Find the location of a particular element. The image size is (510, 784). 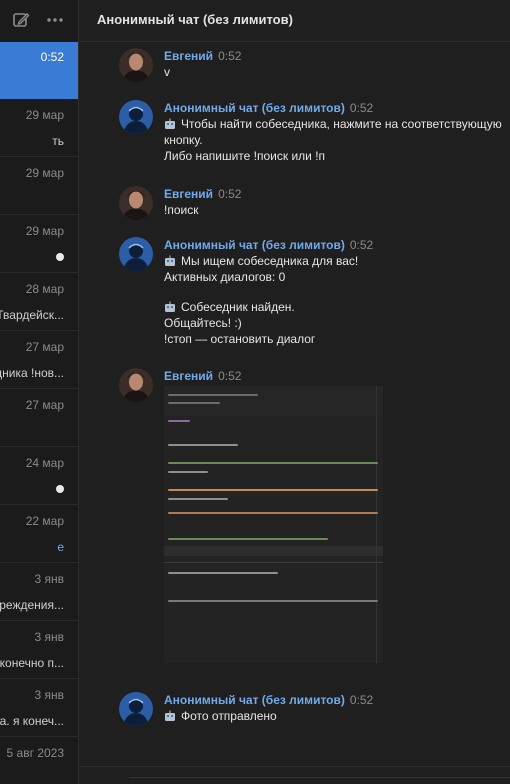

chat-time: 24 мар is located at coordinates (44, 463).